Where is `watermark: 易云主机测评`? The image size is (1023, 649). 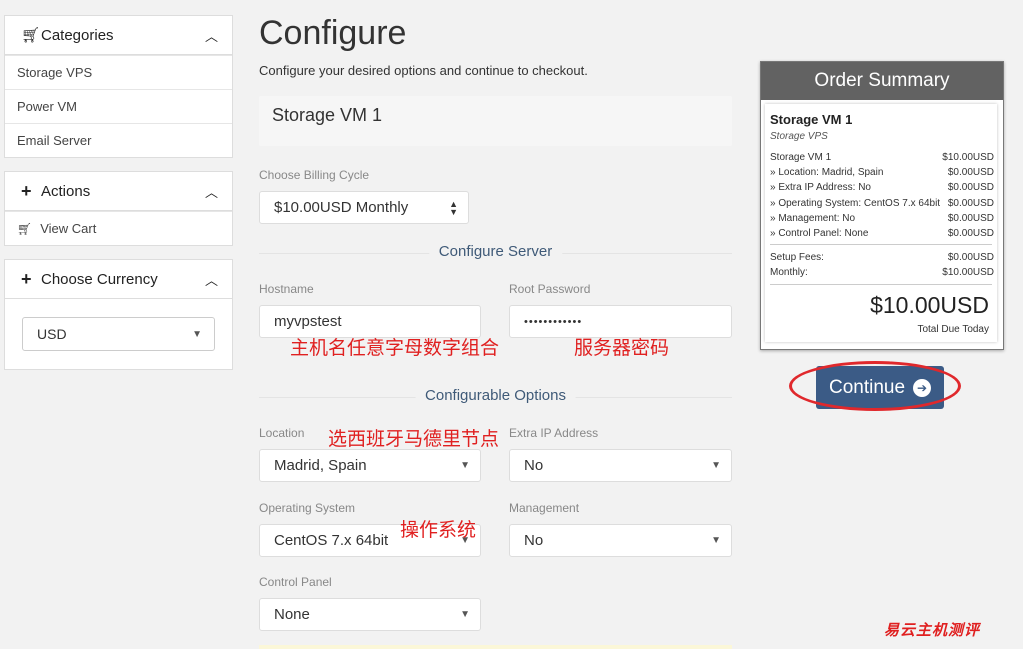
watermark: 易云主机测评 is located at coordinates (932, 630).